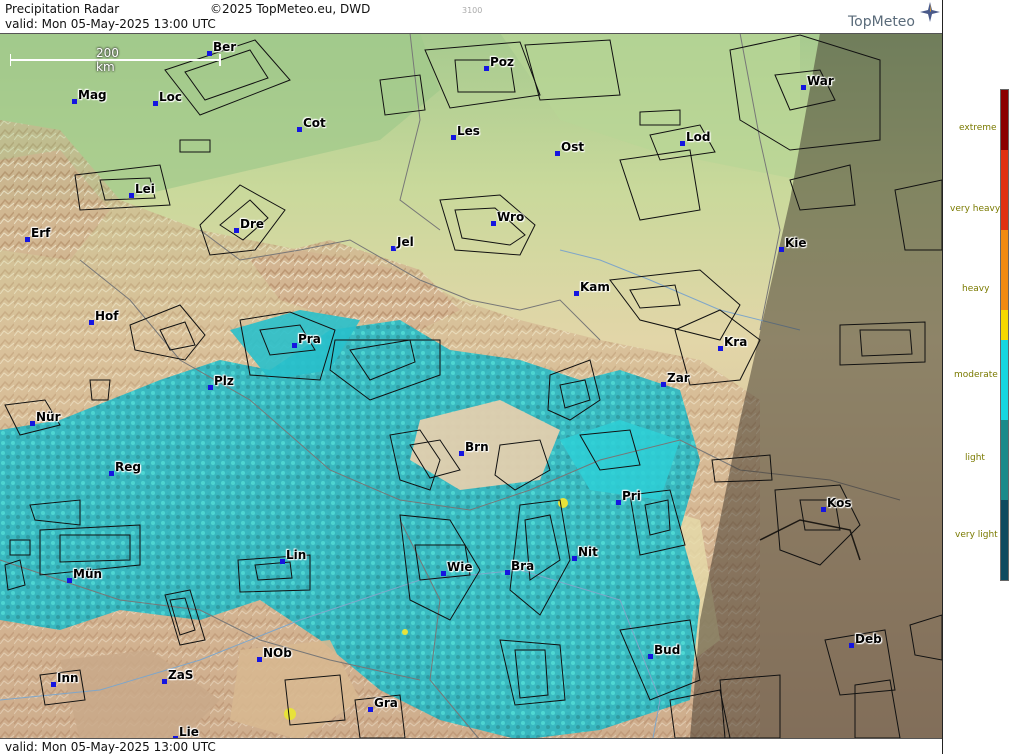 This screenshot has height=754, width=1033. I want to click on city-label: Wro, so click(511, 217).